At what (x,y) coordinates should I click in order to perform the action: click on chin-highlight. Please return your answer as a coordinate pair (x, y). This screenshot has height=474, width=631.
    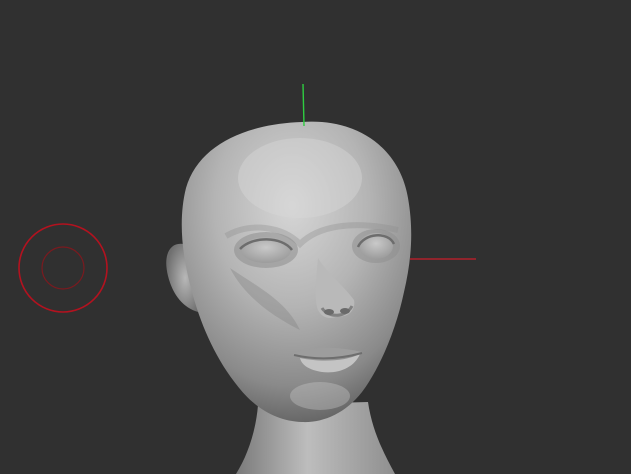
    Looking at the image, I should click on (320, 396).